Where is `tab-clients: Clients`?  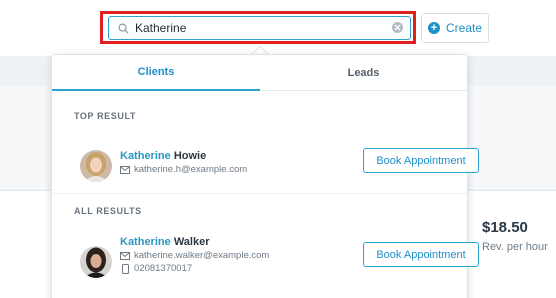
tab-clients: Clients is located at coordinates (156, 73).